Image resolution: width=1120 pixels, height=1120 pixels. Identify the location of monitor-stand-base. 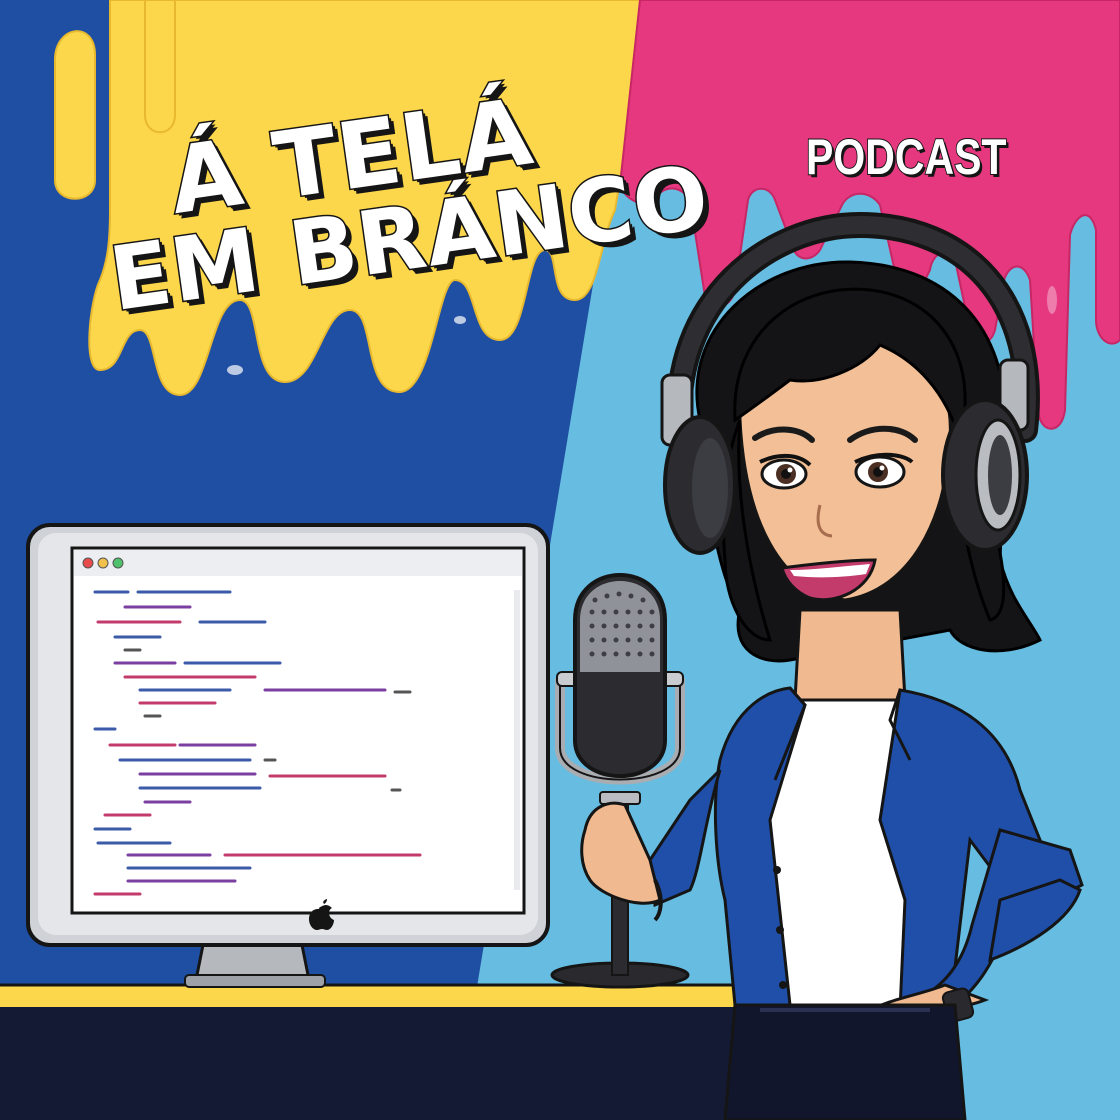
(255, 981).